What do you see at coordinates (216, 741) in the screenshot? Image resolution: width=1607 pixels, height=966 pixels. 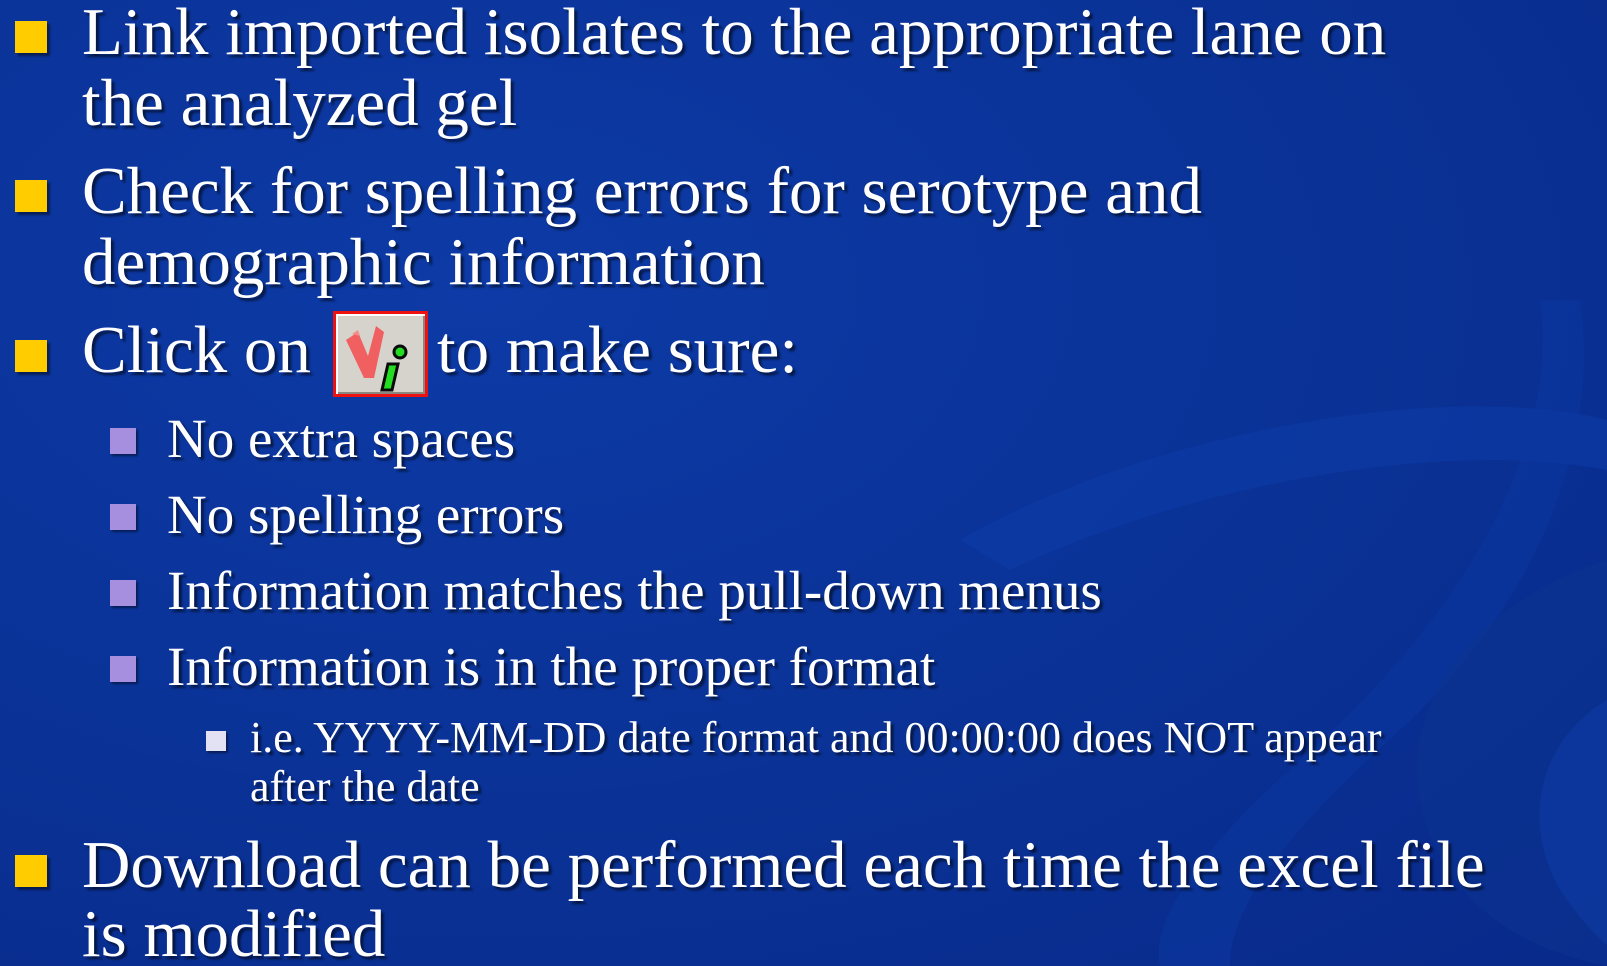 I see `sub-sub-bullet-square-icon` at bounding box center [216, 741].